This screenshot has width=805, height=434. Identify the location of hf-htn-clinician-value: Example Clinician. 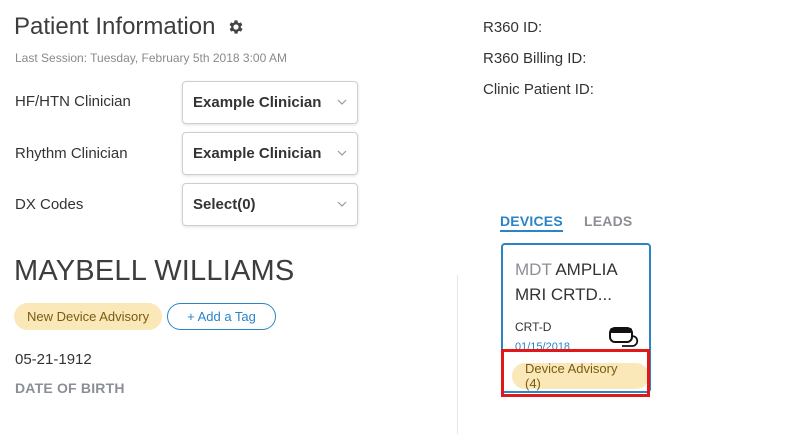
(257, 102).